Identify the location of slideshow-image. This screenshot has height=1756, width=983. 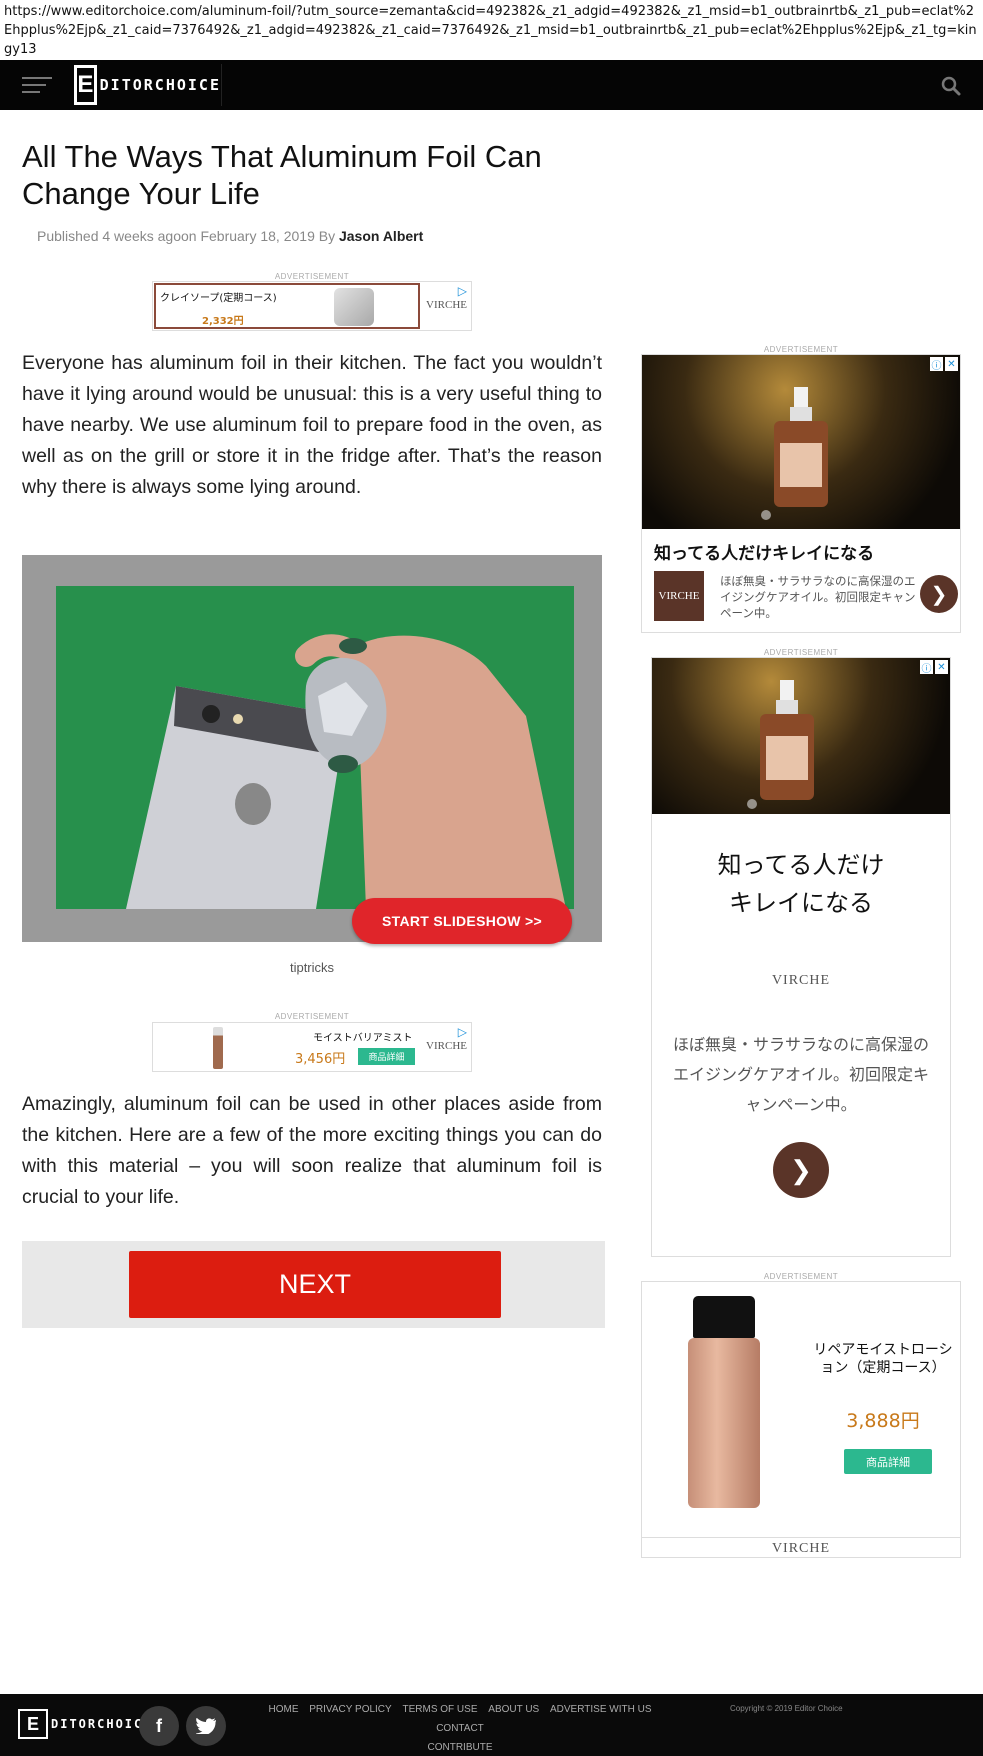
(315, 747).